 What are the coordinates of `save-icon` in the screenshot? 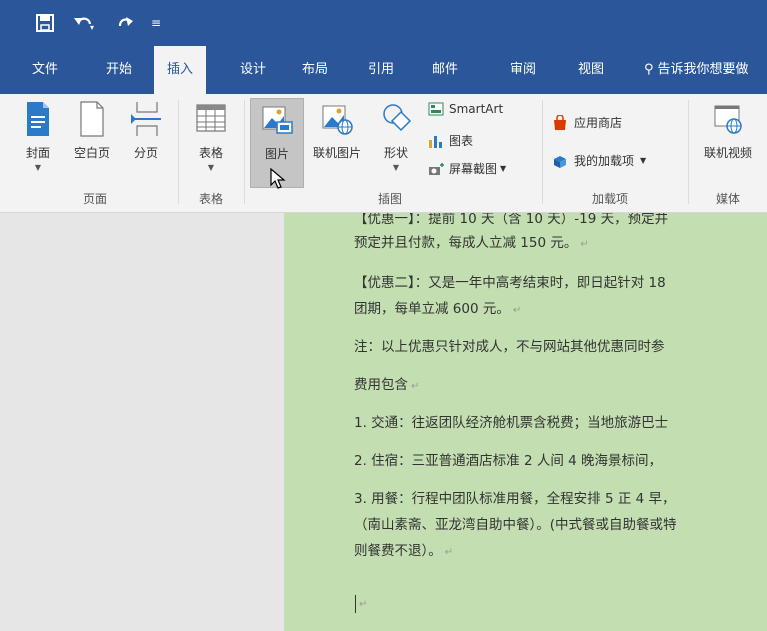 It's located at (45, 23).